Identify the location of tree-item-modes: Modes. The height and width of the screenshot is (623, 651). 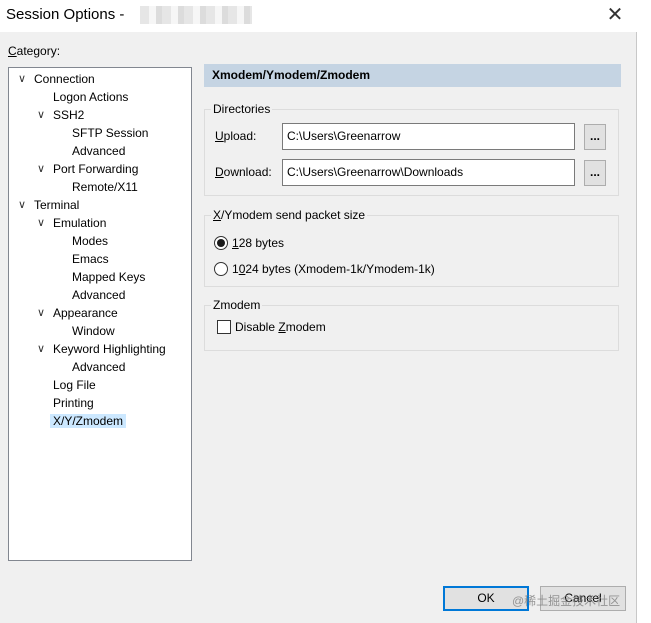
(90, 241).